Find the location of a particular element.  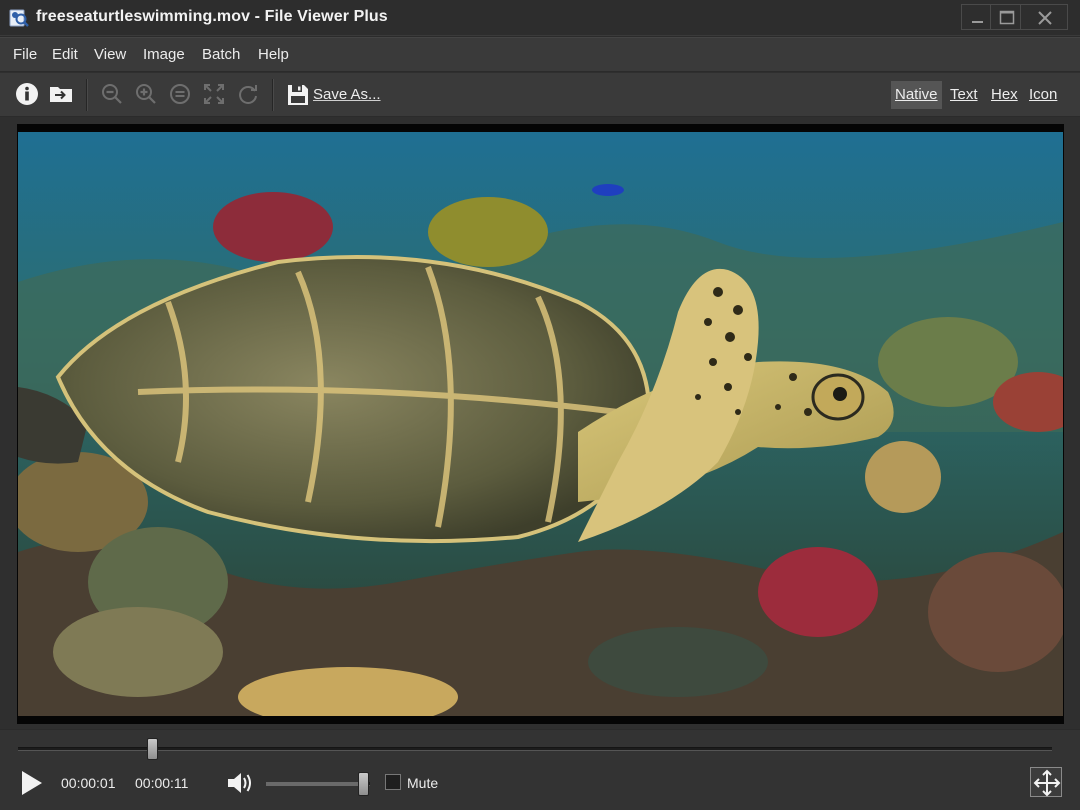

zoom-in-icon is located at coordinates (146, 94).